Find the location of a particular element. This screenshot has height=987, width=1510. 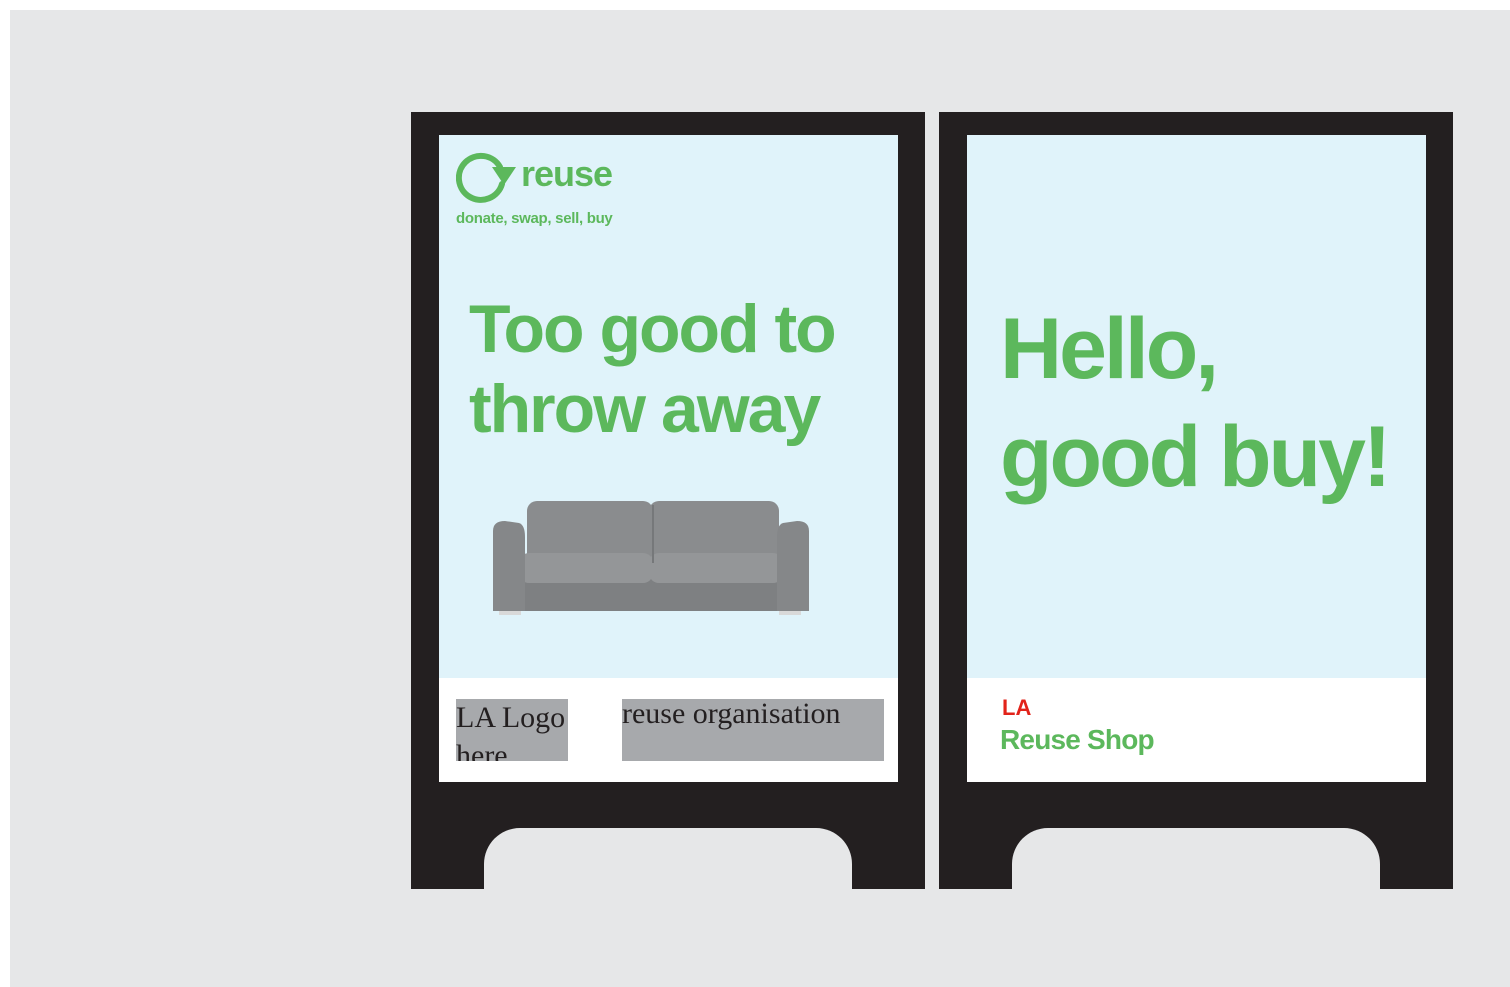

la-logo-text-line: LA Logo is located at coordinates (511, 717).